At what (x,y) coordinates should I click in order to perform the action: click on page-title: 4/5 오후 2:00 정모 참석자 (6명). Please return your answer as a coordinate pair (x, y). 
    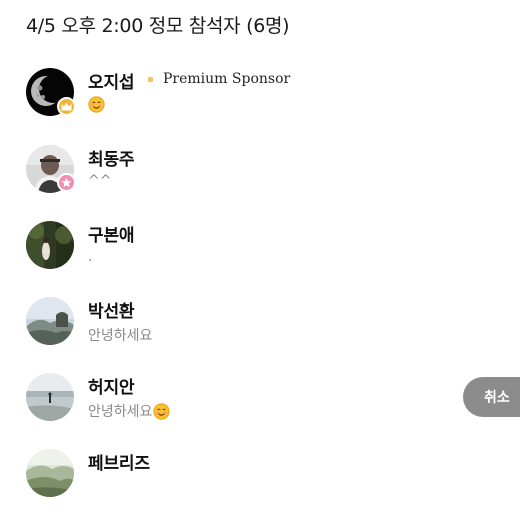
    Looking at the image, I should click on (158, 26).